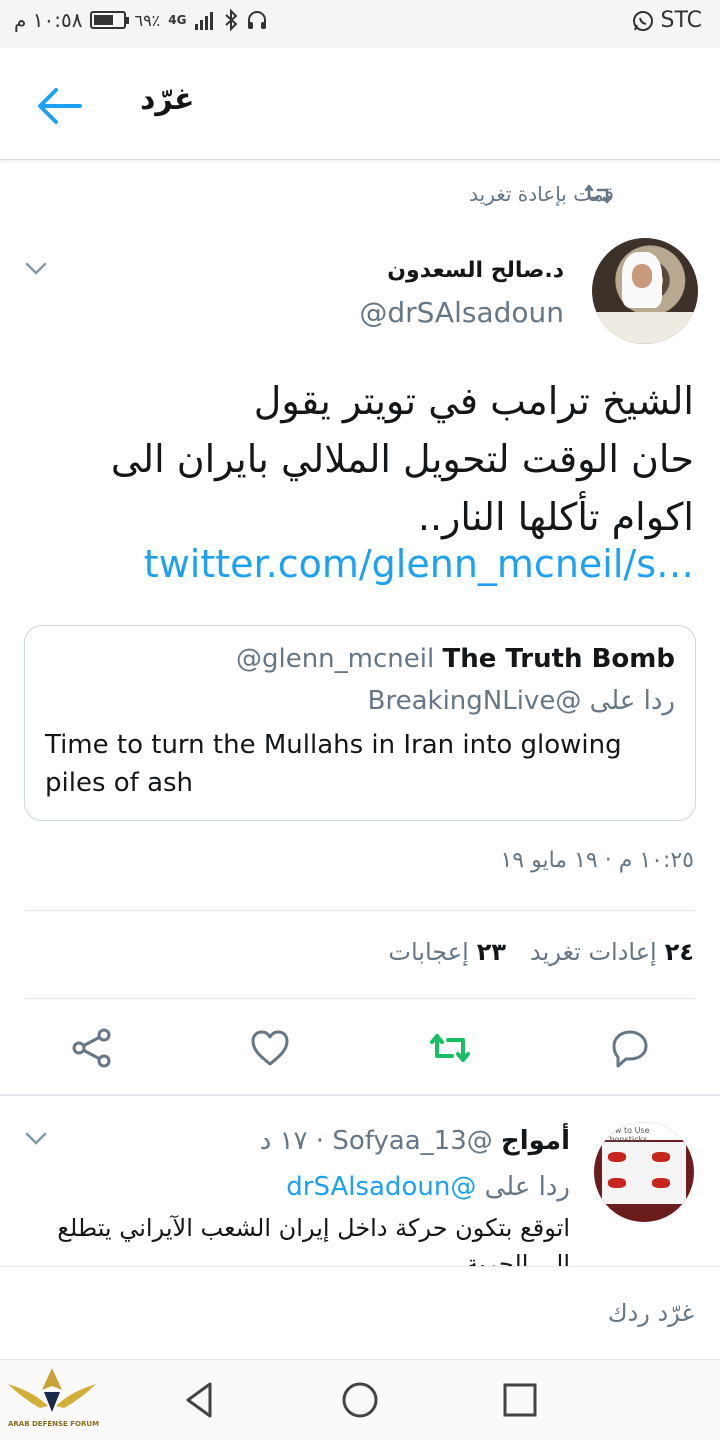 The image size is (720, 1440). What do you see at coordinates (412, 1141) in the screenshot?
I see `reply-author-handle: @Sofyaa_13` at bounding box center [412, 1141].